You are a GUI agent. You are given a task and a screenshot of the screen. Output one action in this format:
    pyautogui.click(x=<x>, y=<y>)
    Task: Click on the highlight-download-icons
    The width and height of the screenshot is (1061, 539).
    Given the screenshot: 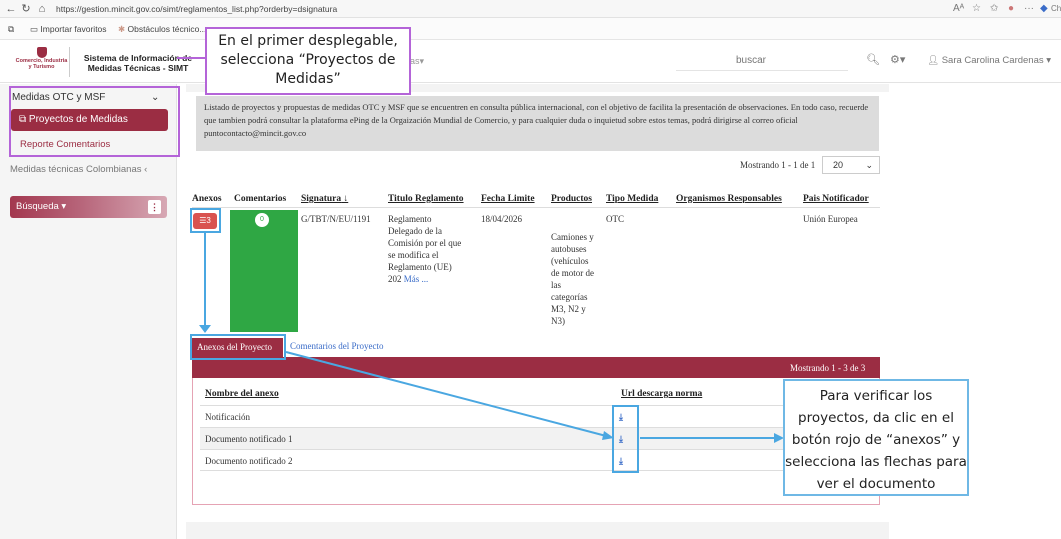 What is the action you would take?
    pyautogui.click(x=625, y=439)
    